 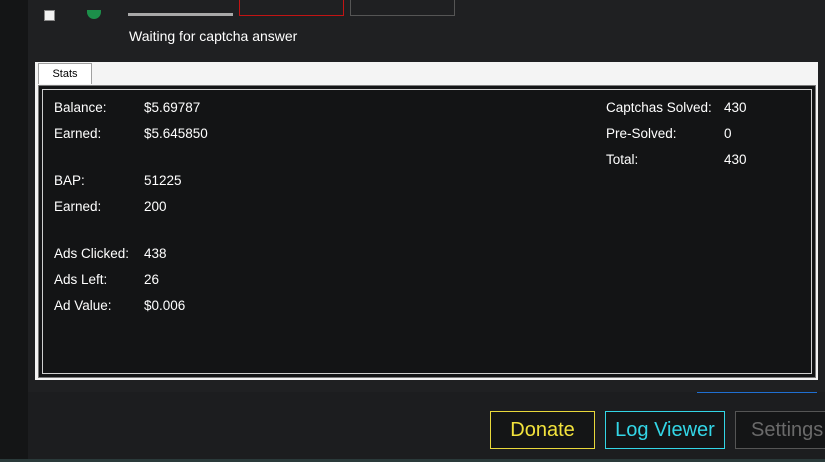 I want to click on settings-button: Settings, so click(x=780, y=430).